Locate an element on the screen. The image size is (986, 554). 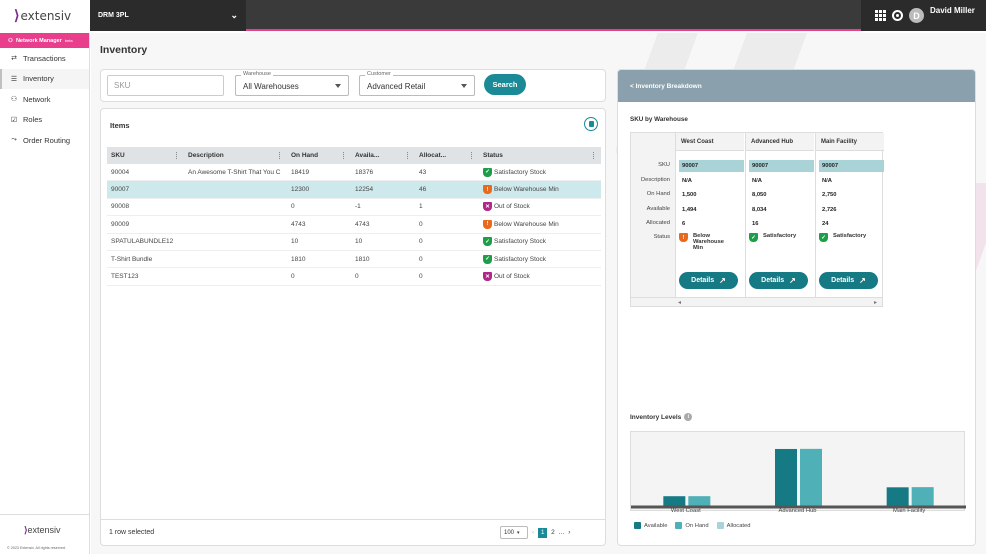
cell-on-hand: 0 is located at coordinates (293, 277).